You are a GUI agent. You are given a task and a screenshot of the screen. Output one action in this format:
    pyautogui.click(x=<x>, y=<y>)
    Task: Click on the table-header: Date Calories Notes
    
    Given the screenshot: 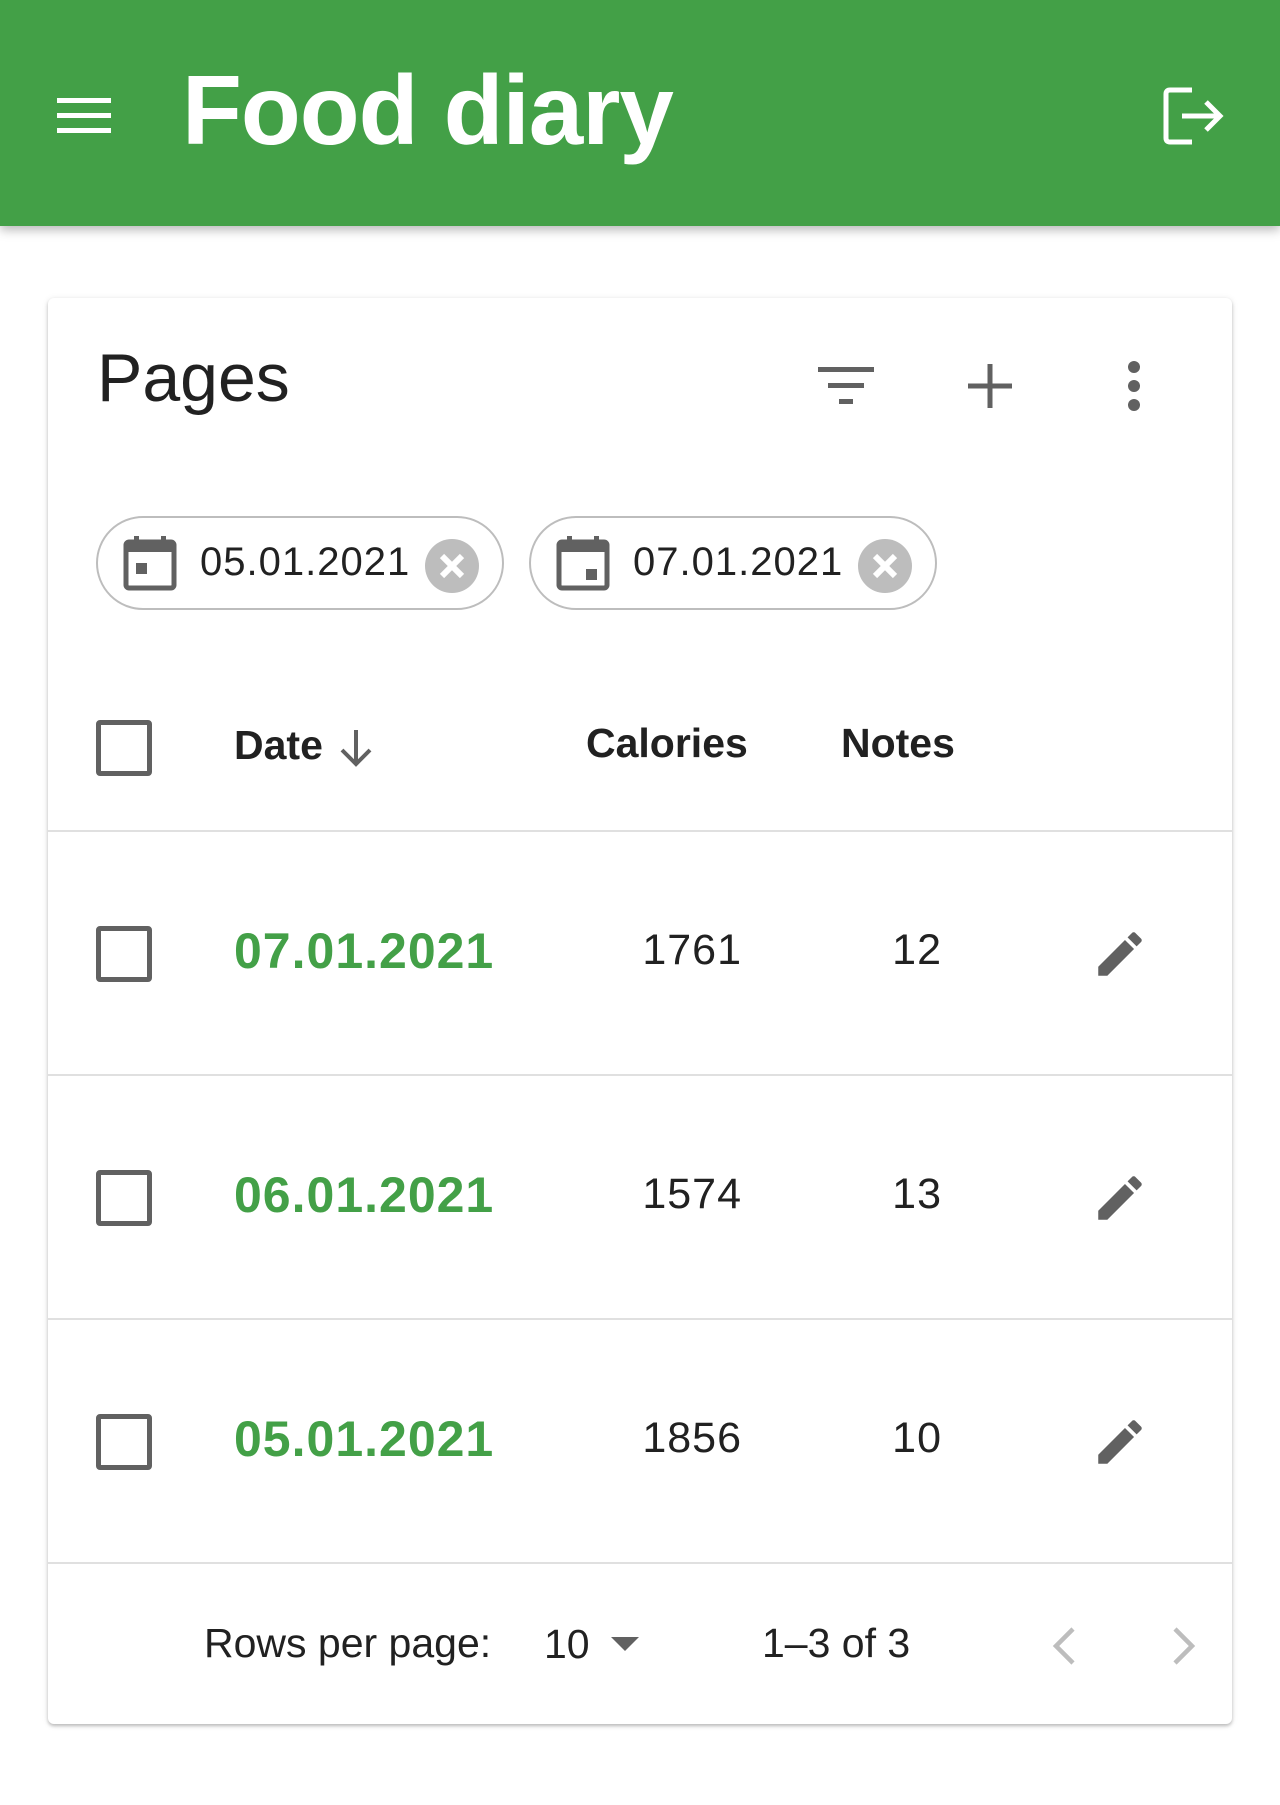 What is the action you would take?
    pyautogui.click(x=640, y=754)
    